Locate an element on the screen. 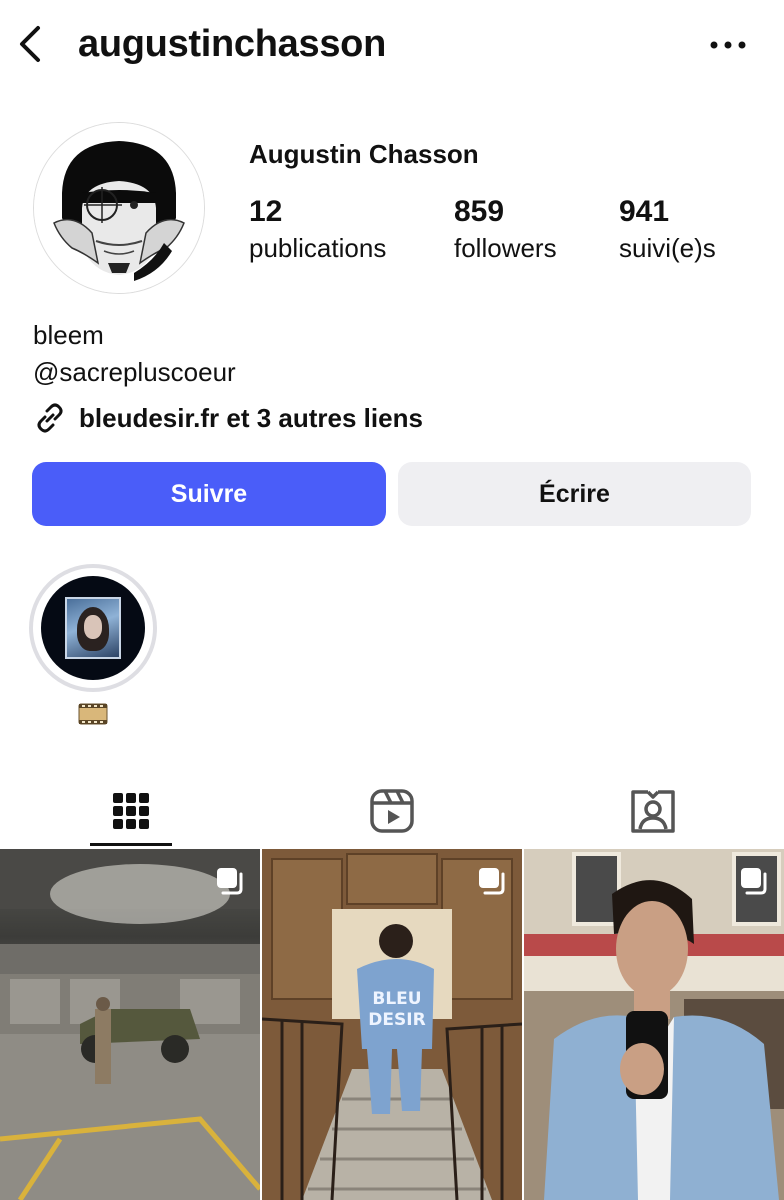  film-reel-emoji is located at coordinates (93, 714).